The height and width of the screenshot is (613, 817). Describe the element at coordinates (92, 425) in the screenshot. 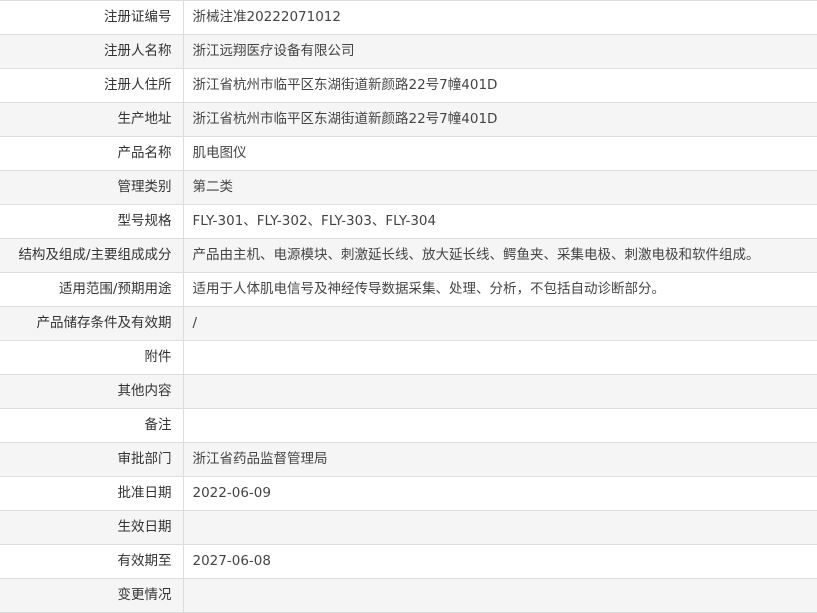

I see `field-label-remarks: 备注` at that location.